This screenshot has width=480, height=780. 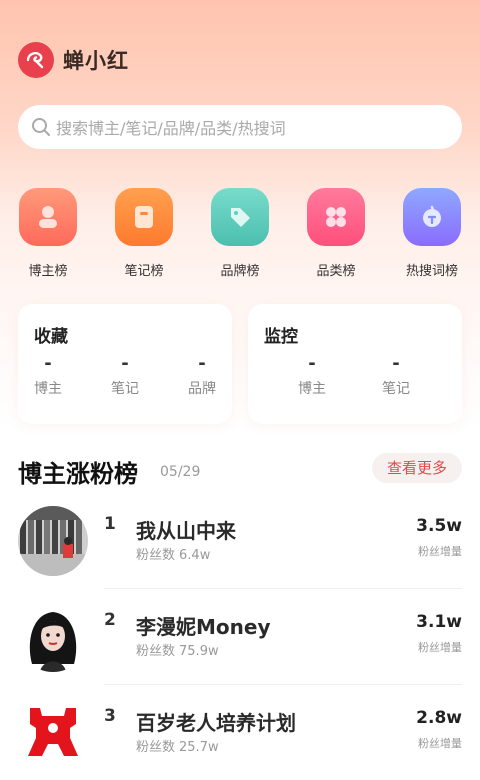 I want to click on fans-value: 25.7w, so click(x=199, y=747).